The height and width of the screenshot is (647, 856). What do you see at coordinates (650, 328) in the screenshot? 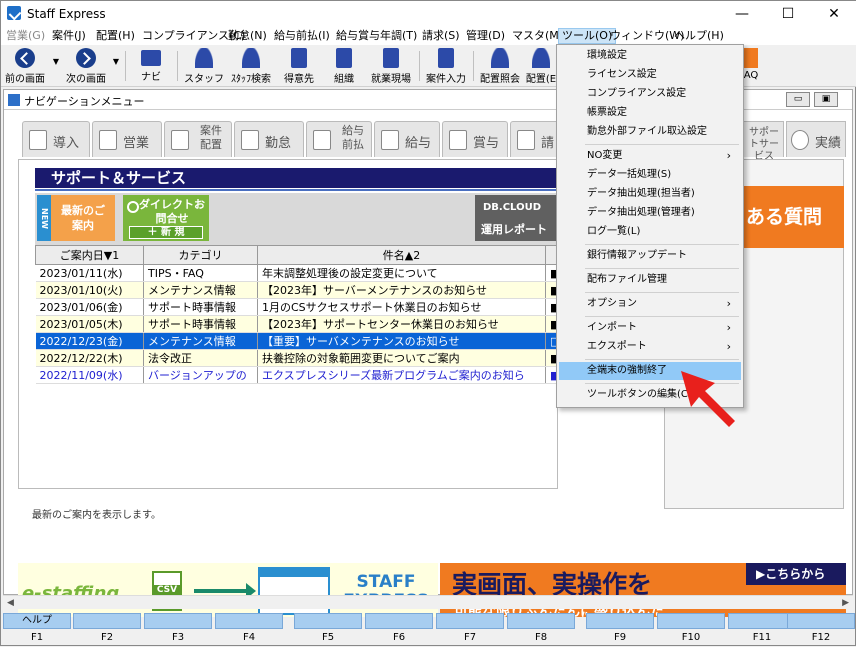
I see `menu-item-import: インポート ›` at bounding box center [650, 328].